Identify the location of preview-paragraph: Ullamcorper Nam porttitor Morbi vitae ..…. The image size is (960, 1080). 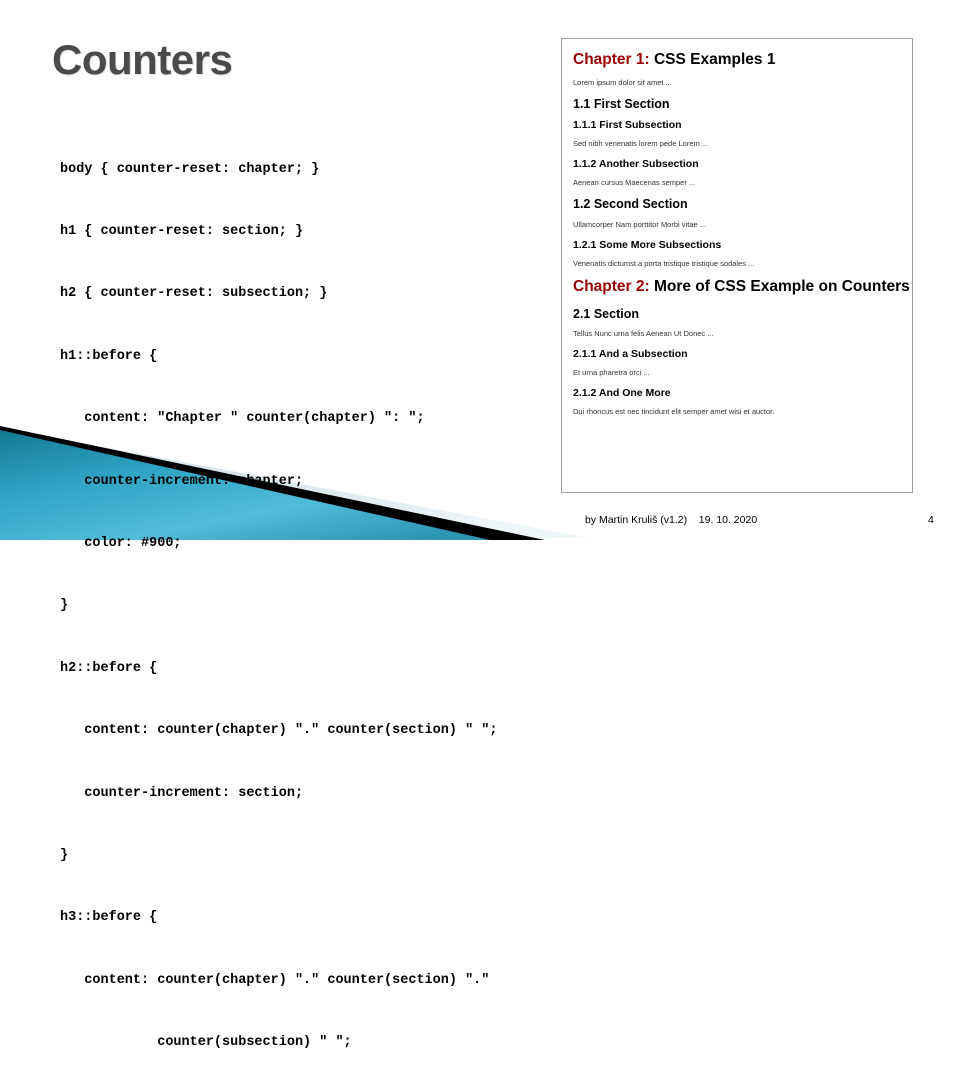
(639, 224).